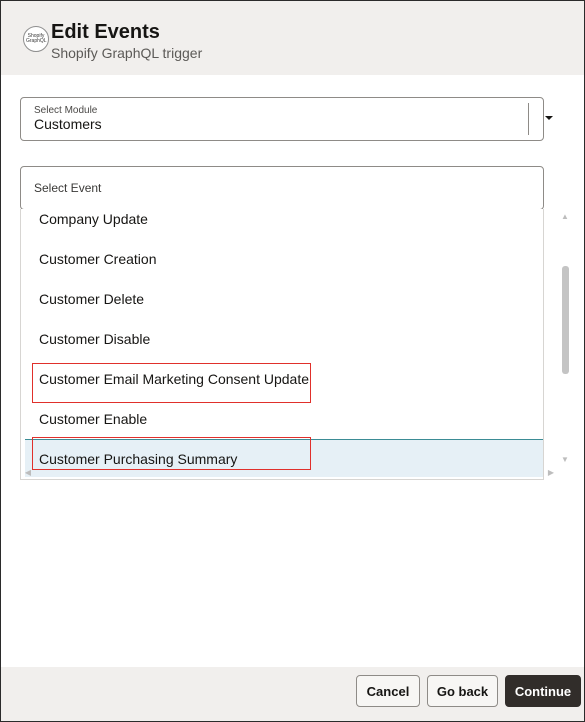  I want to click on list-item: Customer Creation, so click(282, 259).